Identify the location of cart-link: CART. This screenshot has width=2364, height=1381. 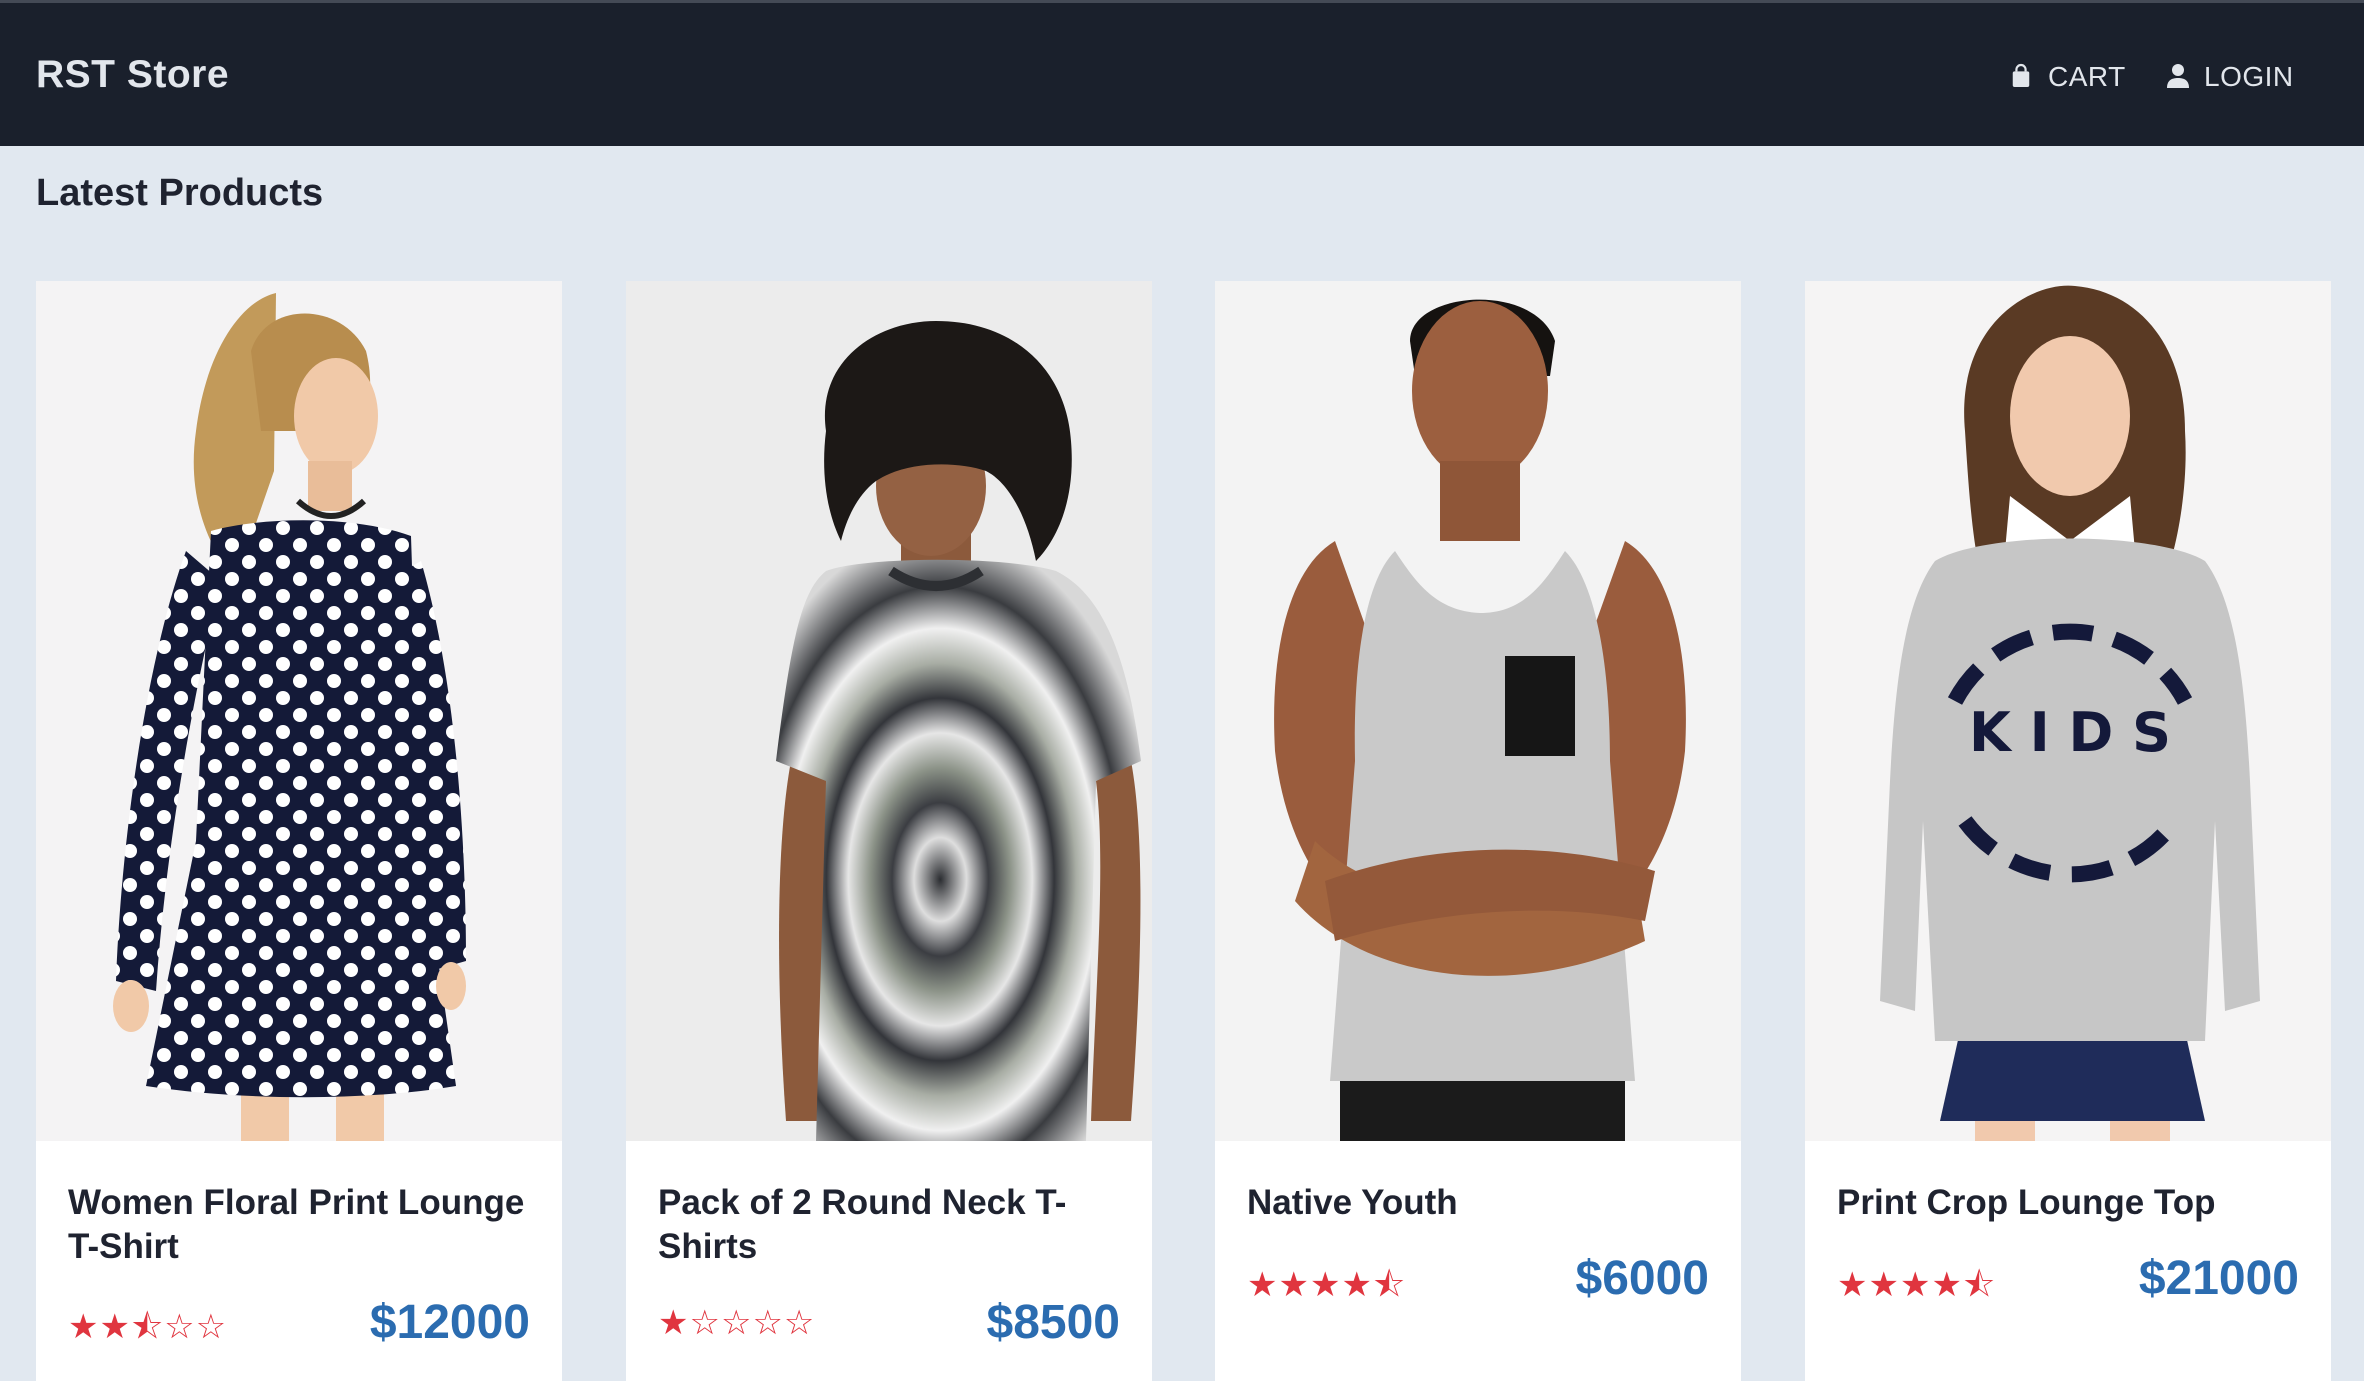
(2068, 77).